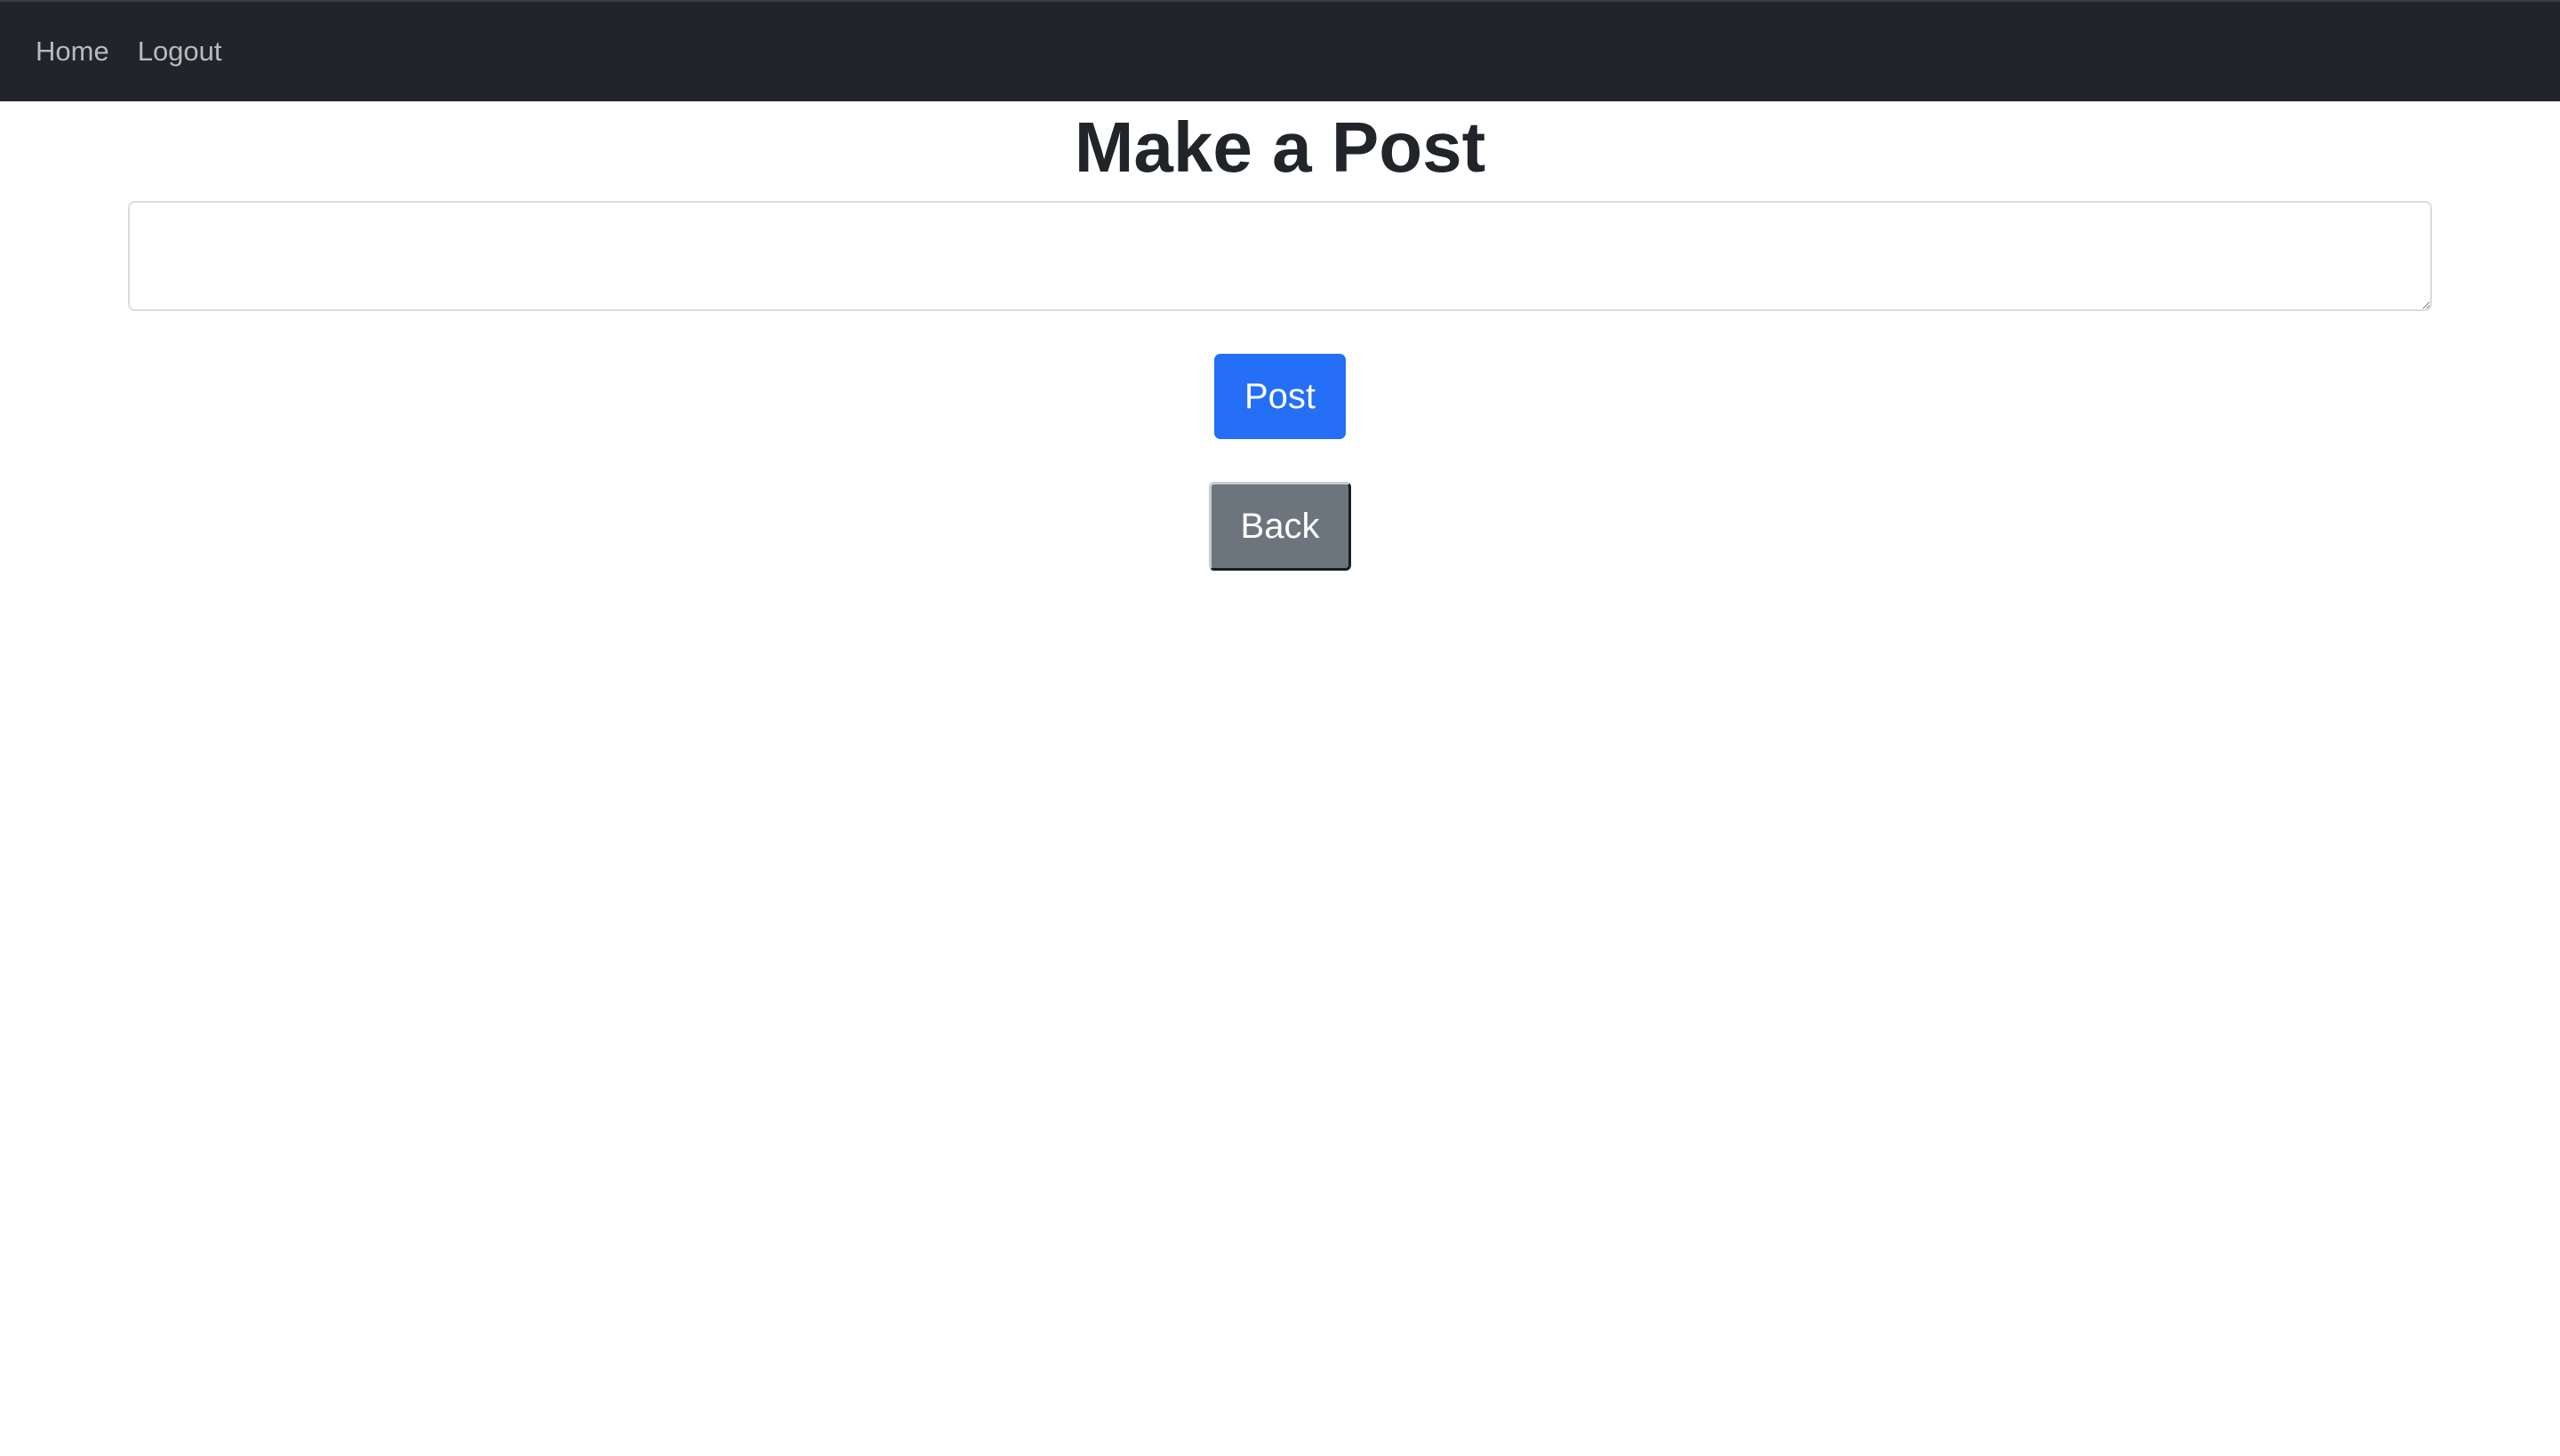 This screenshot has width=2560, height=1456. Describe the element at coordinates (1280, 50) in the screenshot. I see `top-navbar: Home Logout` at that location.